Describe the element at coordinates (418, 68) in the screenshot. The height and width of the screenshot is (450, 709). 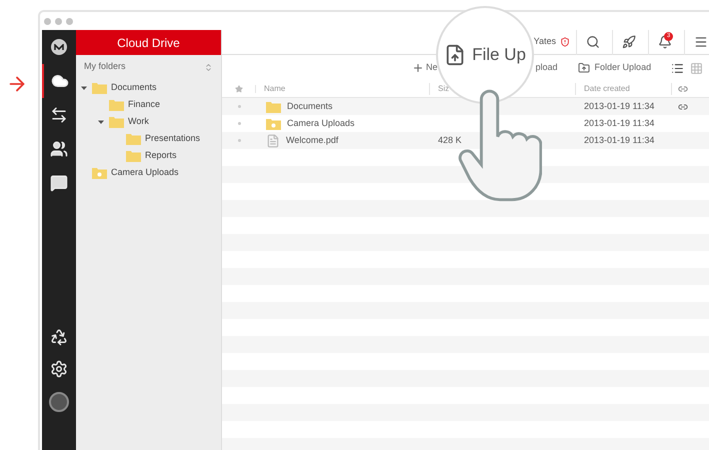
I see `plus-icon` at that location.